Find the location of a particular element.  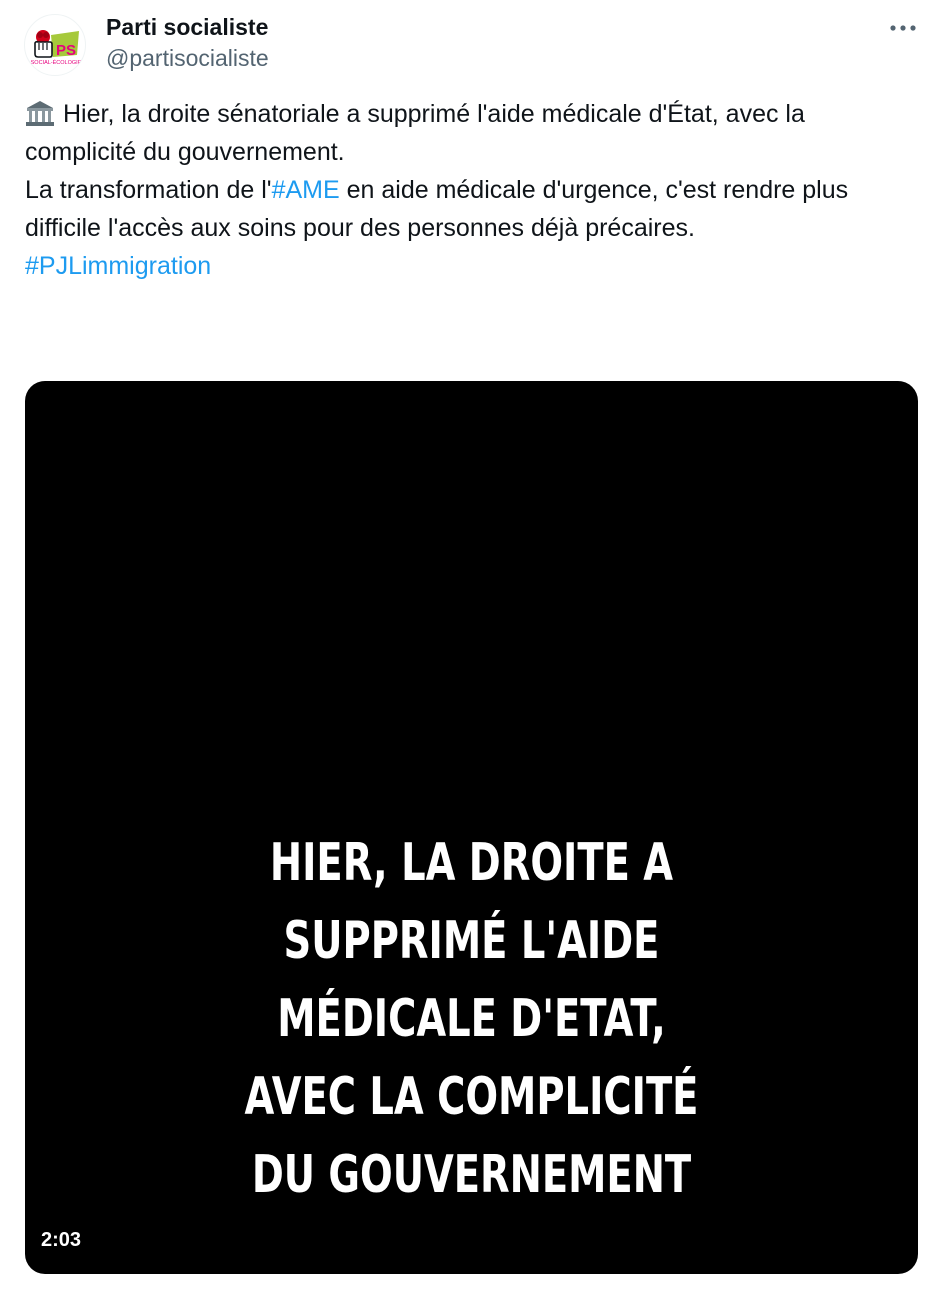

author-block: Parti socialiste @partisocialiste is located at coordinates (187, 43).